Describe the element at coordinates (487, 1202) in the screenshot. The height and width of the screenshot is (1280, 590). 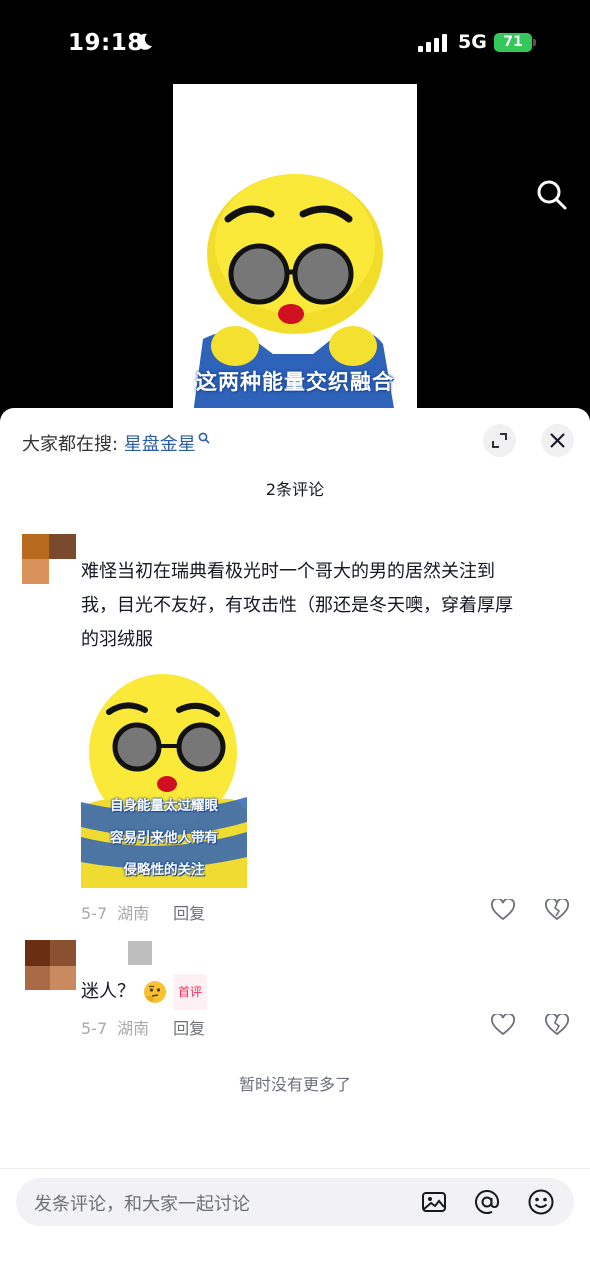
I see `mention-at-icon` at that location.